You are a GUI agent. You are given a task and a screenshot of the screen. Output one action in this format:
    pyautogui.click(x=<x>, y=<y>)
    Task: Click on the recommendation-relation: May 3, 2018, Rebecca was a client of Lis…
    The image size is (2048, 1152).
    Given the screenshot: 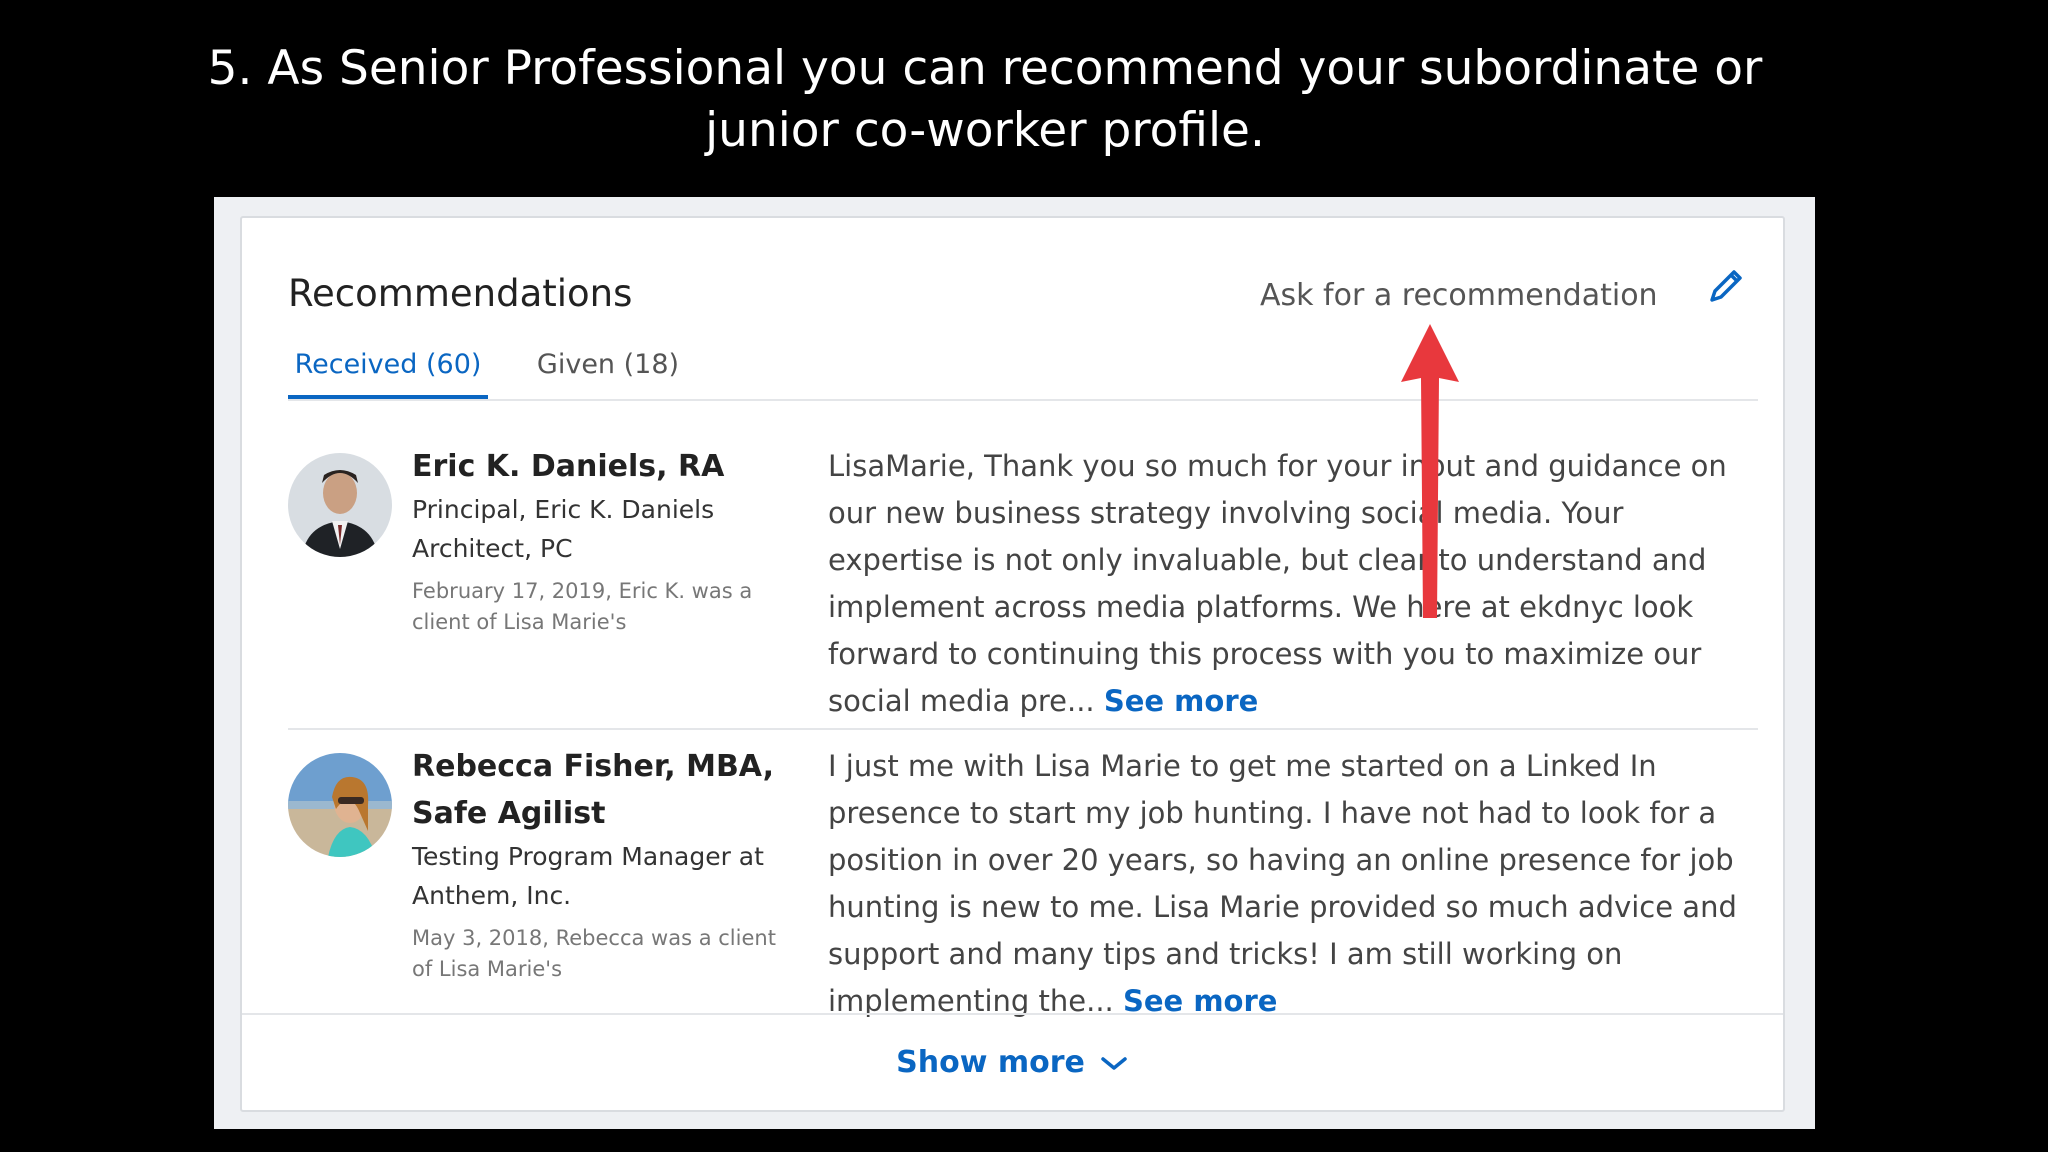 What is the action you would take?
    pyautogui.click(x=594, y=953)
    